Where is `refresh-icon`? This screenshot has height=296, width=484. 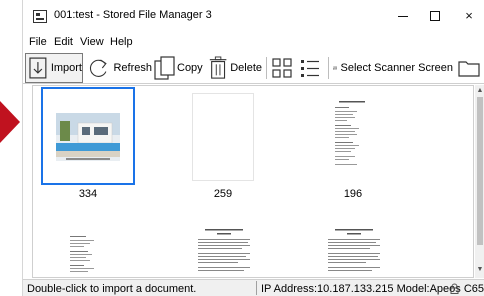 refresh-icon is located at coordinates (98, 68).